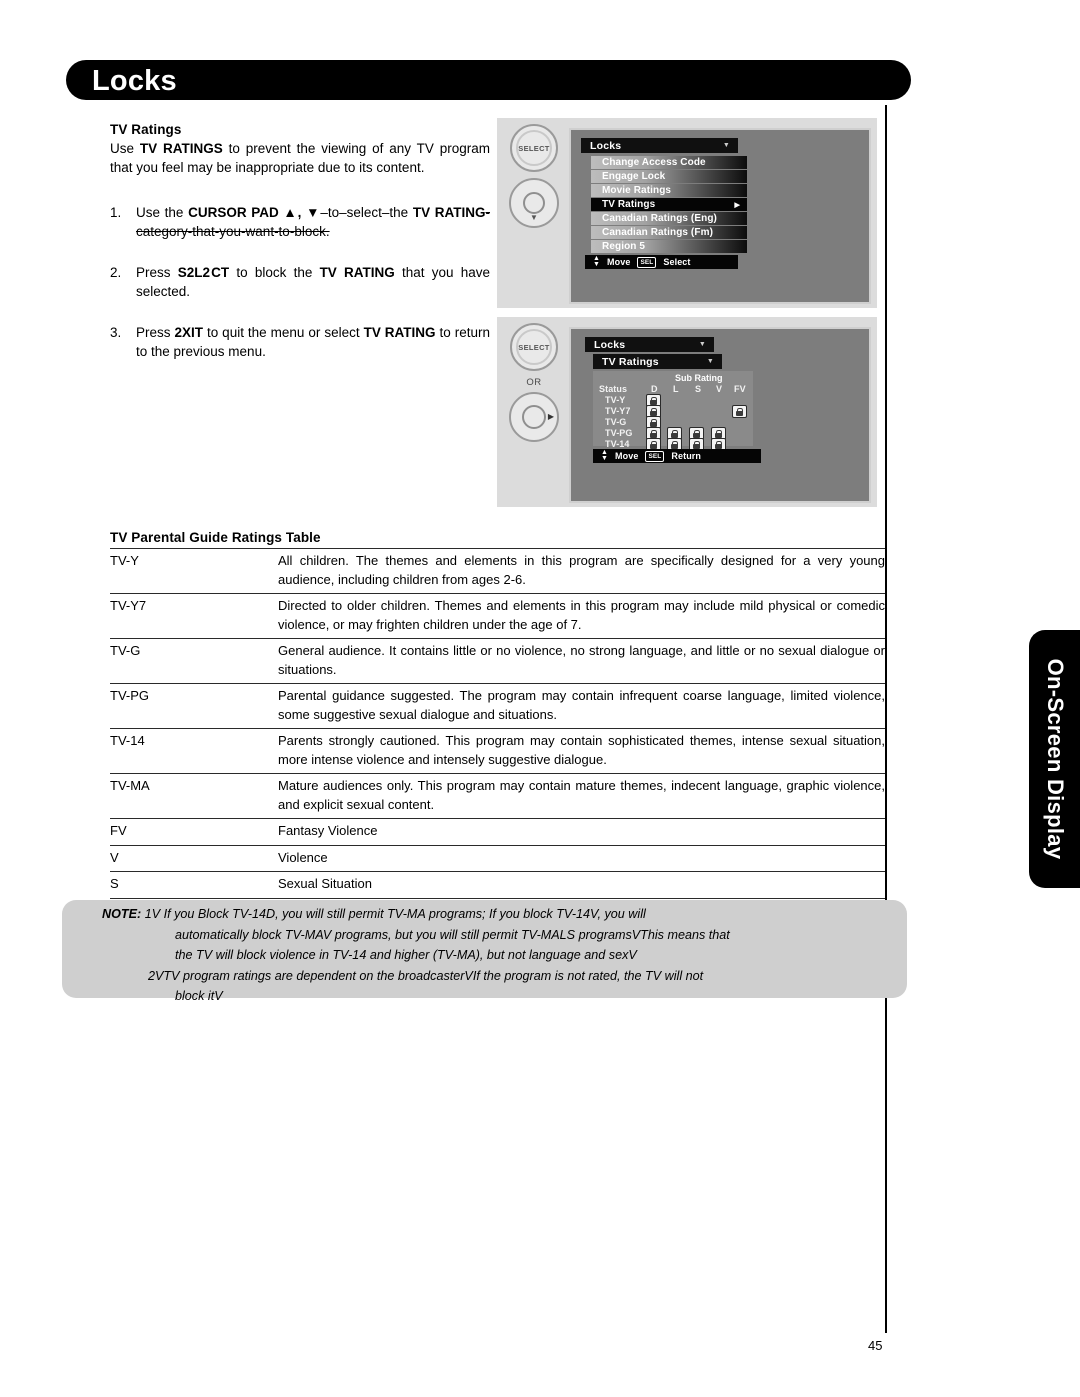  What do you see at coordinates (669, 176) in the screenshot?
I see `menu-item-engage-lock: Engage Lock` at bounding box center [669, 176].